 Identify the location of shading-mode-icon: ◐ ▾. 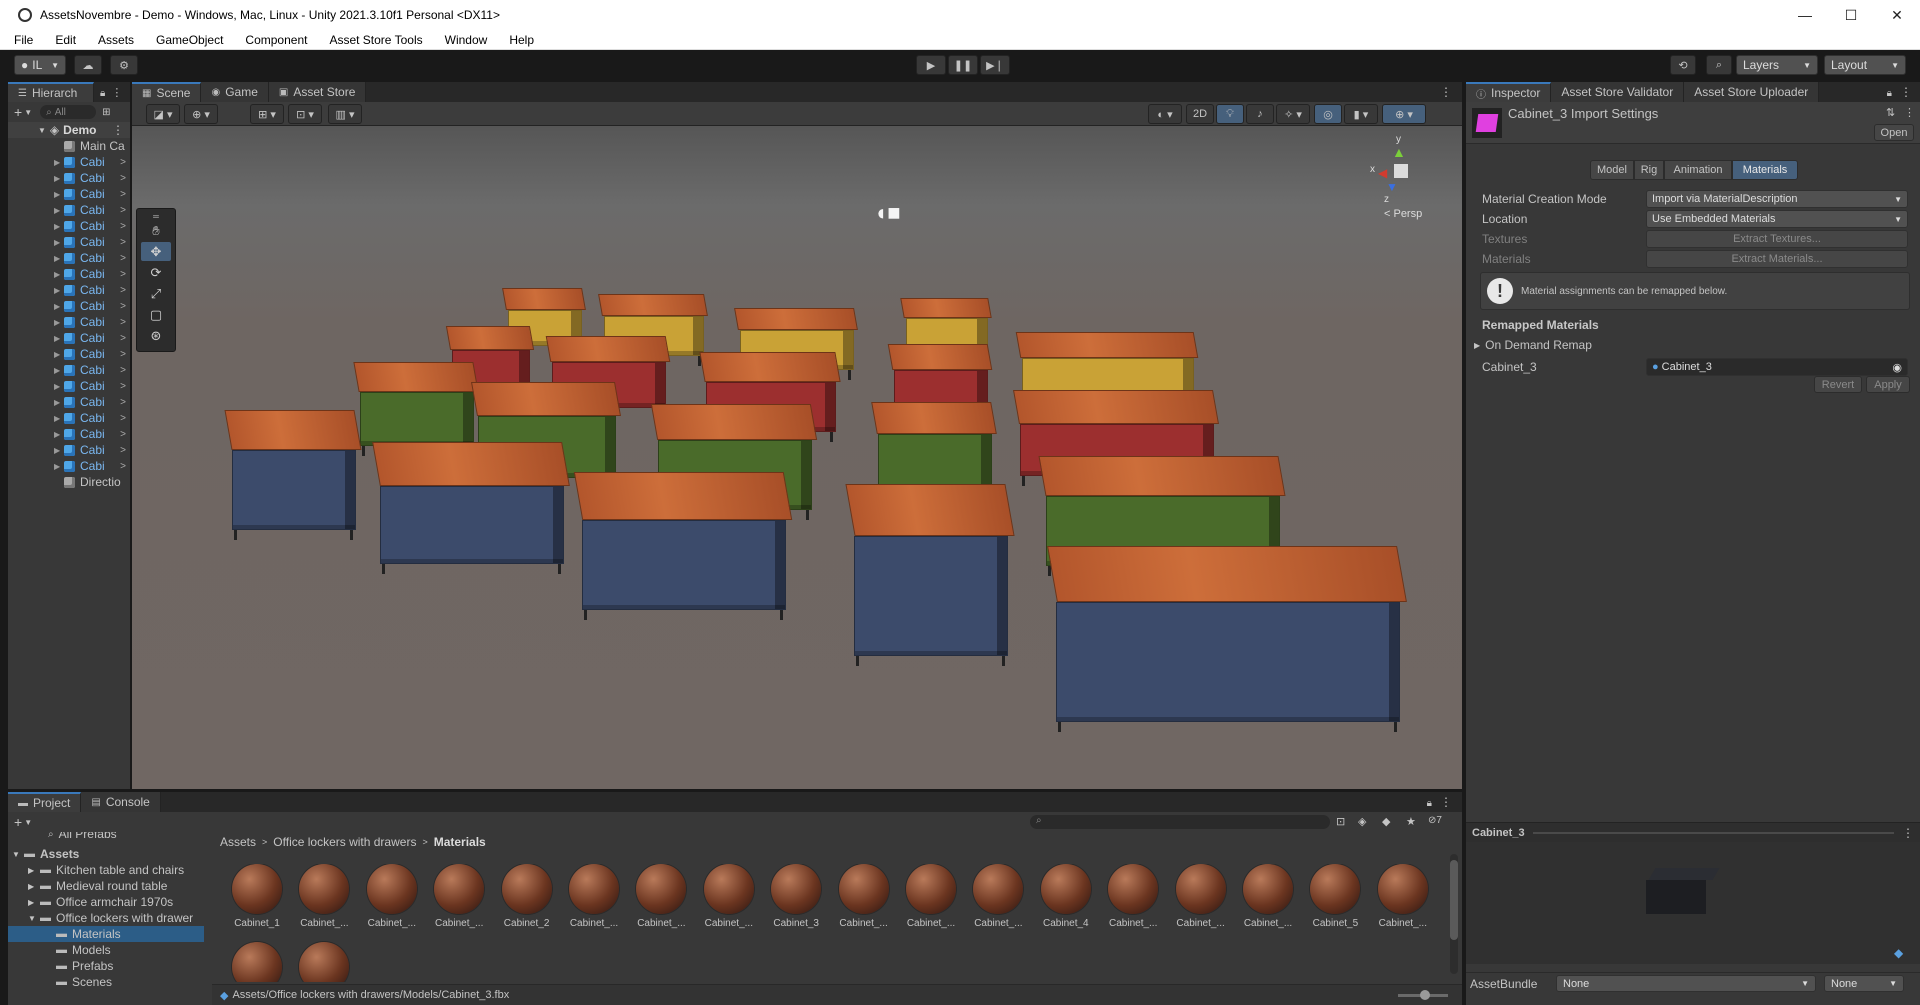
(1165, 114).